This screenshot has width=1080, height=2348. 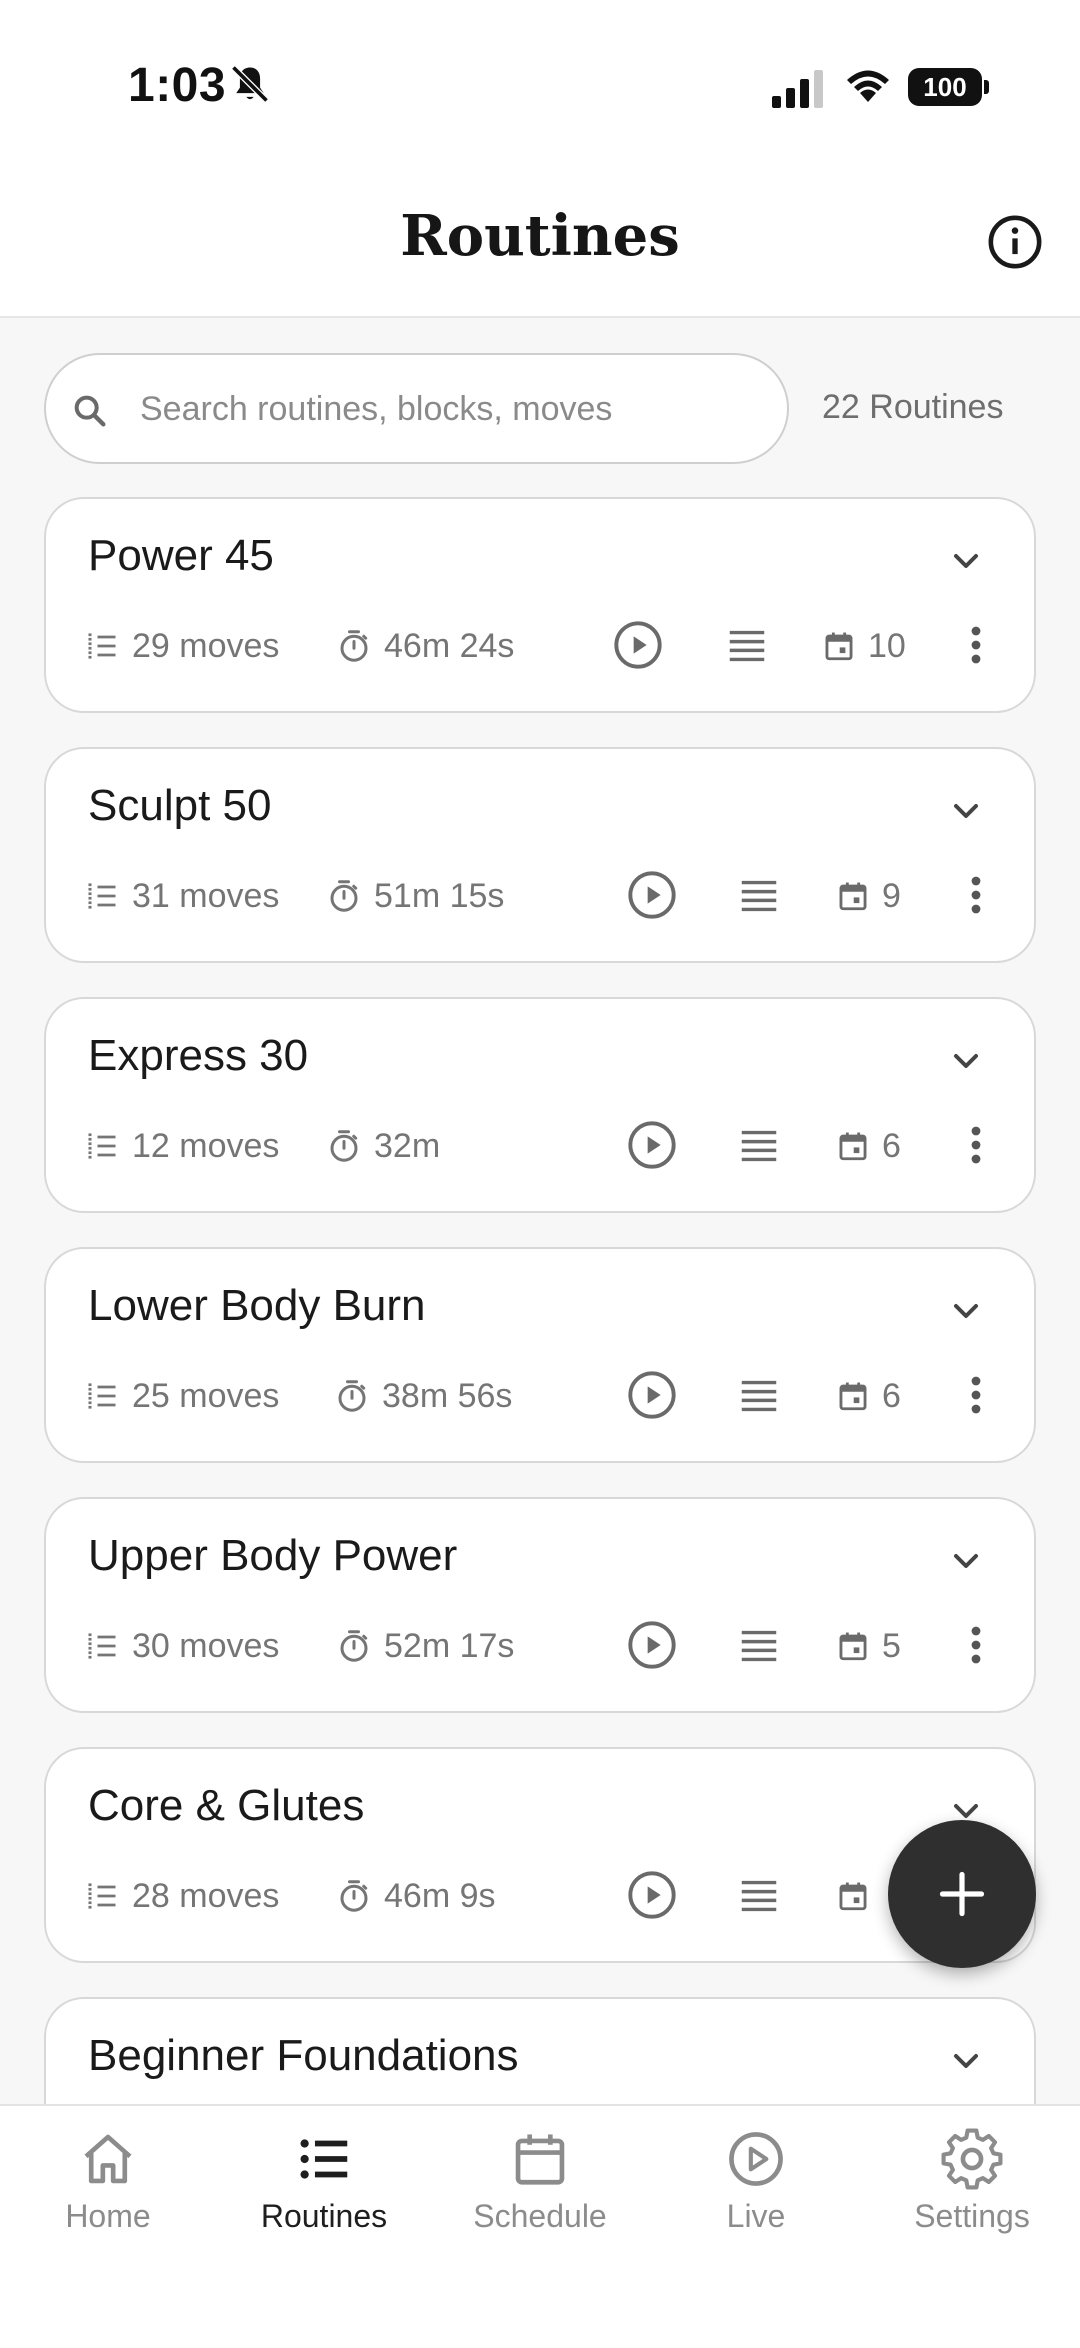 I want to click on routine-card: Power 45 29 moves 46m 24s 10, so click(x=540, y=605).